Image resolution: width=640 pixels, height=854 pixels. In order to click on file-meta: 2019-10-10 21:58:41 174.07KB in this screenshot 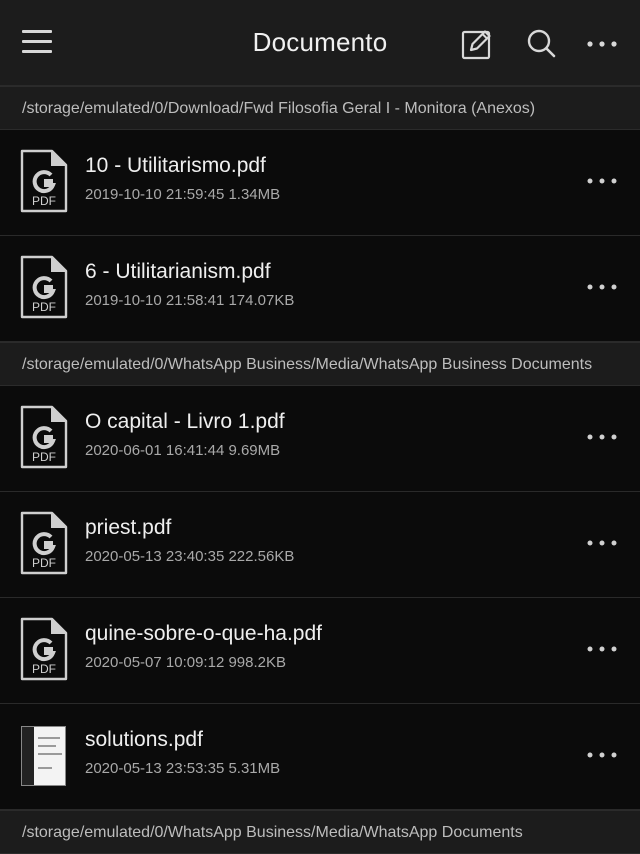, I will do `click(190, 300)`.